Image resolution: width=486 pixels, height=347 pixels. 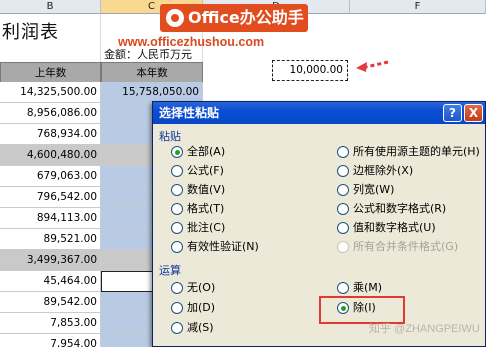 What do you see at coordinates (50, 197) in the screenshot?
I see `cell-prev-year: 796,542.00` at bounding box center [50, 197].